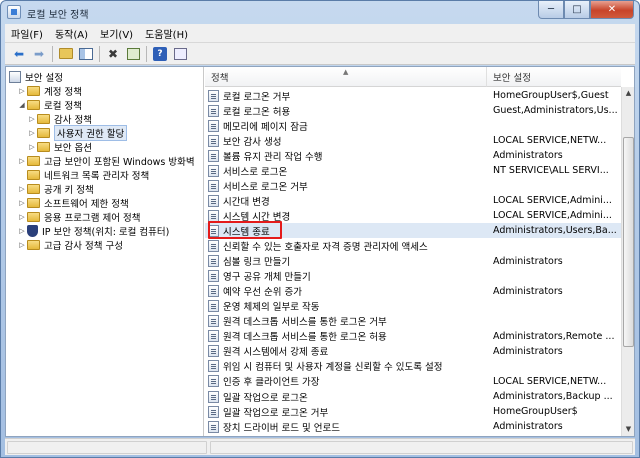 This screenshot has height=458, width=640. Describe the element at coordinates (83, 175) in the screenshot. I see `tree-item-network-list: 네트워크 목록 관리자 정책` at that location.